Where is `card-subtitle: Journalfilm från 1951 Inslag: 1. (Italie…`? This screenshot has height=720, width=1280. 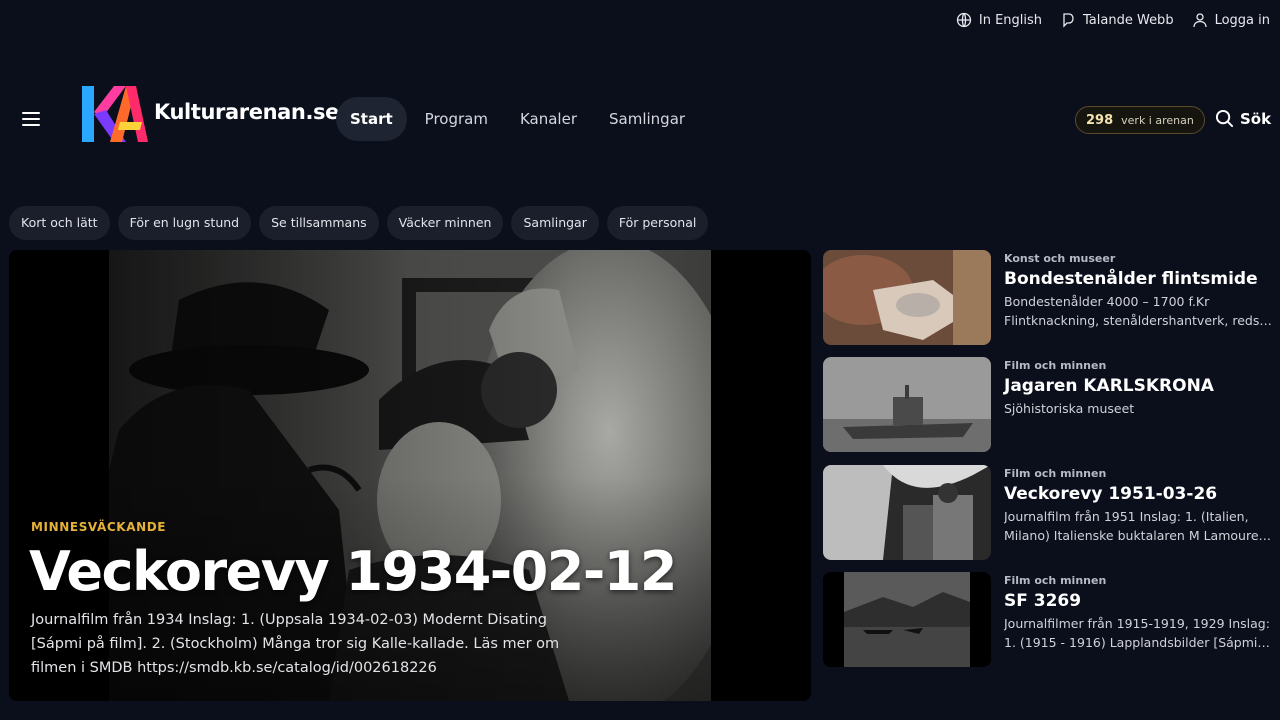 card-subtitle: Journalfilm från 1951 Inslag: 1. (Italie… is located at coordinates (1138, 526).